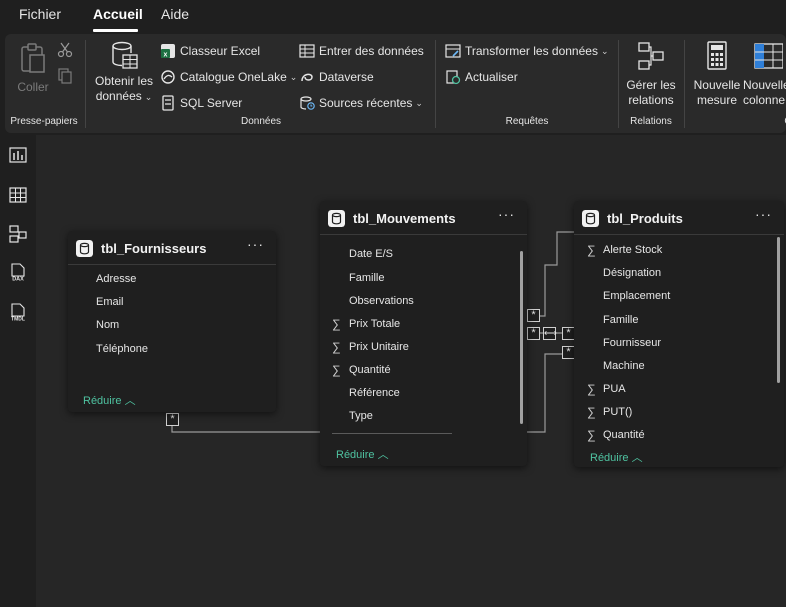  What do you see at coordinates (381, 301) in the screenshot?
I see `field-observations: Observations` at bounding box center [381, 301].